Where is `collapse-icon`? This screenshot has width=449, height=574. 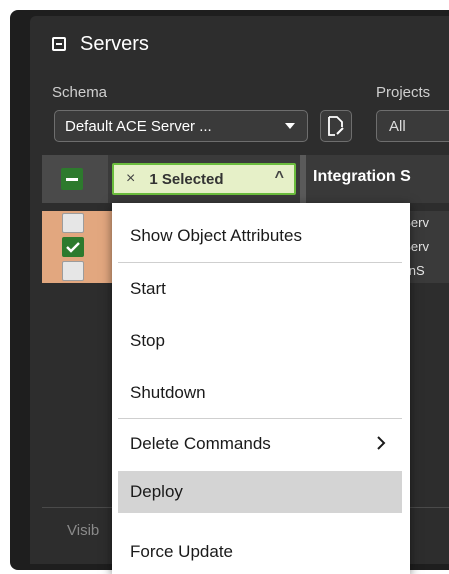
collapse-icon is located at coordinates (59, 44).